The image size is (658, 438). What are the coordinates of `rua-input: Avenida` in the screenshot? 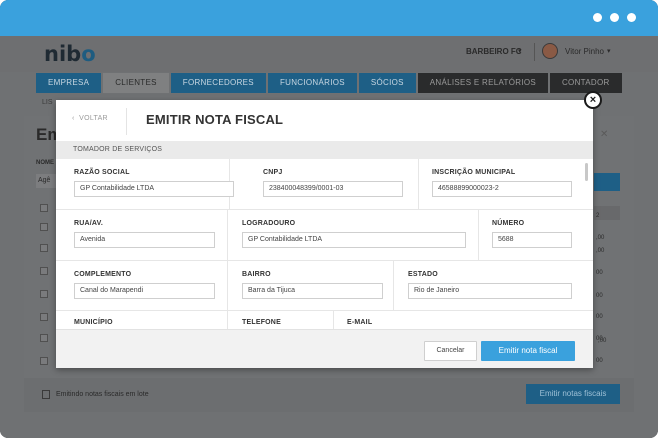 It's located at (144, 240).